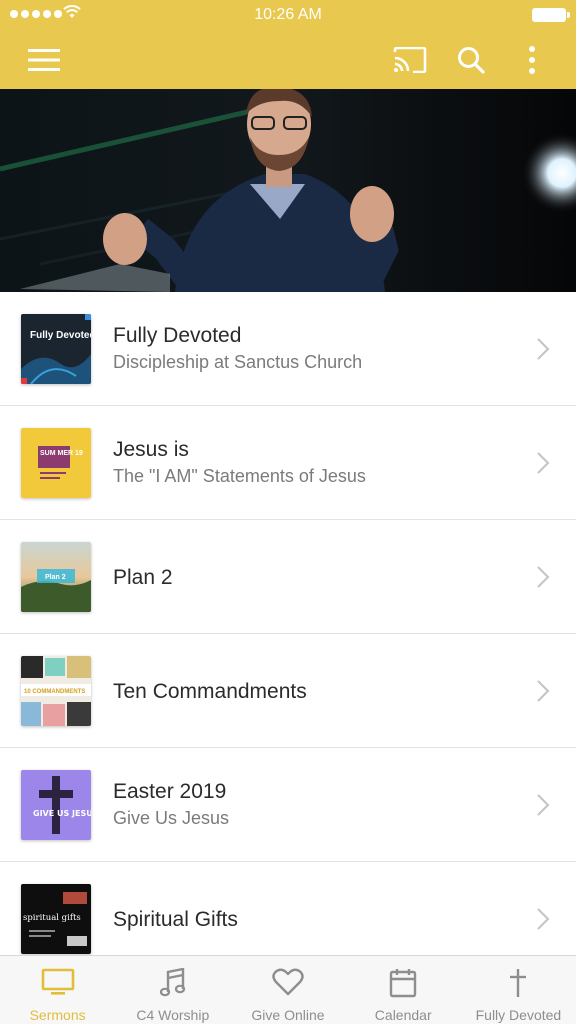 The height and width of the screenshot is (1024, 576). Describe the element at coordinates (56, 805) in the screenshot. I see `series-thumbnail: GIVE US JESUS` at that location.